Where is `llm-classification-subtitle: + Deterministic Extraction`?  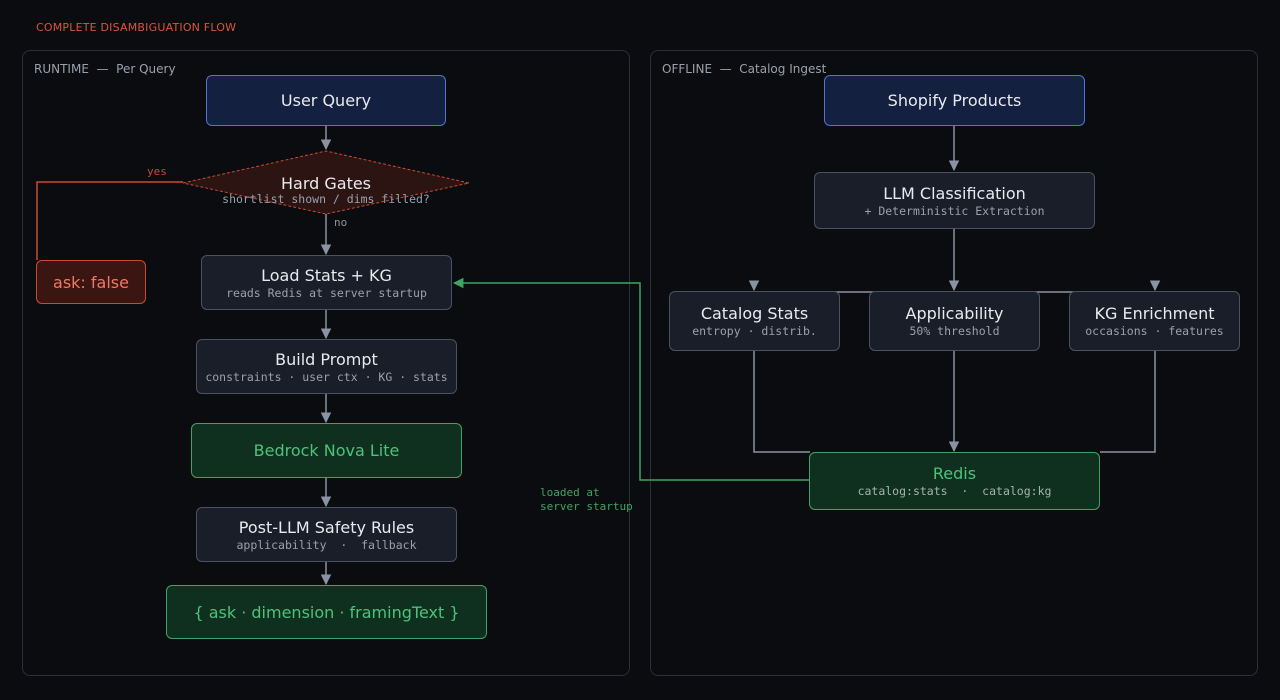 llm-classification-subtitle: + Deterministic Extraction is located at coordinates (954, 210).